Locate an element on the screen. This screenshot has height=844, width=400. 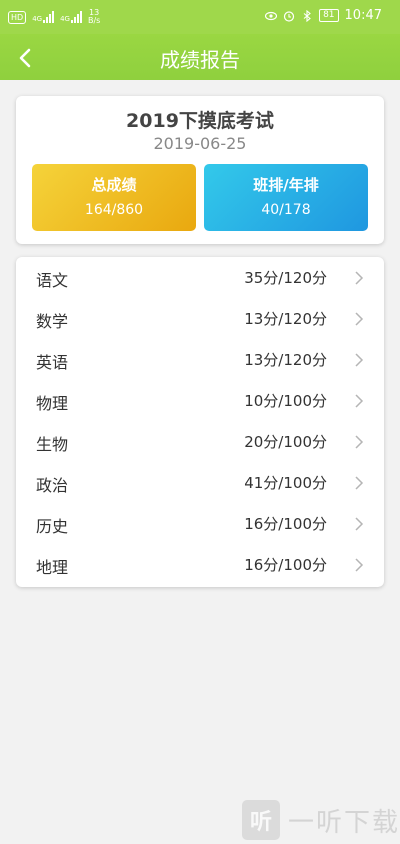
speed-unit: B/s is located at coordinates (94, 20).